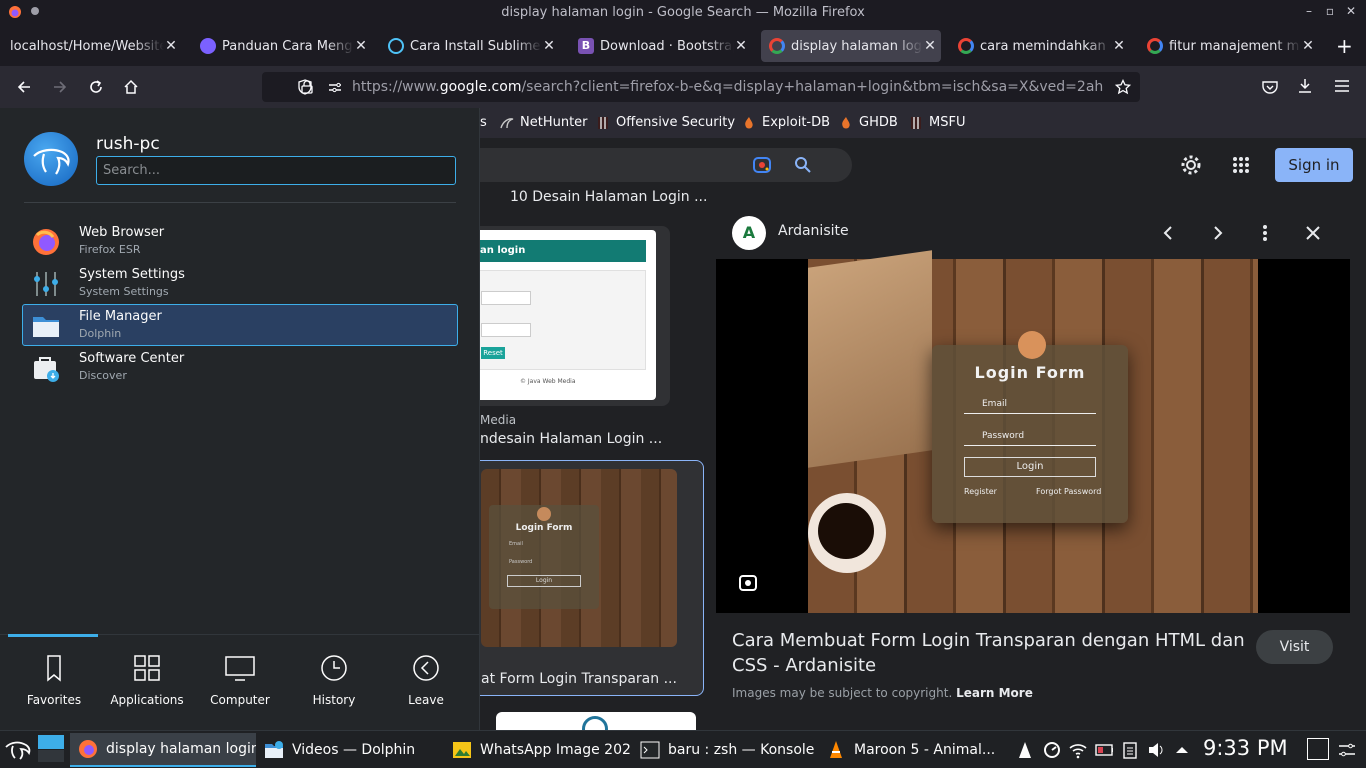 Image resolution: width=1366 pixels, height=768 pixels. I want to click on bookmark-nethunter: NetHunter, so click(544, 122).